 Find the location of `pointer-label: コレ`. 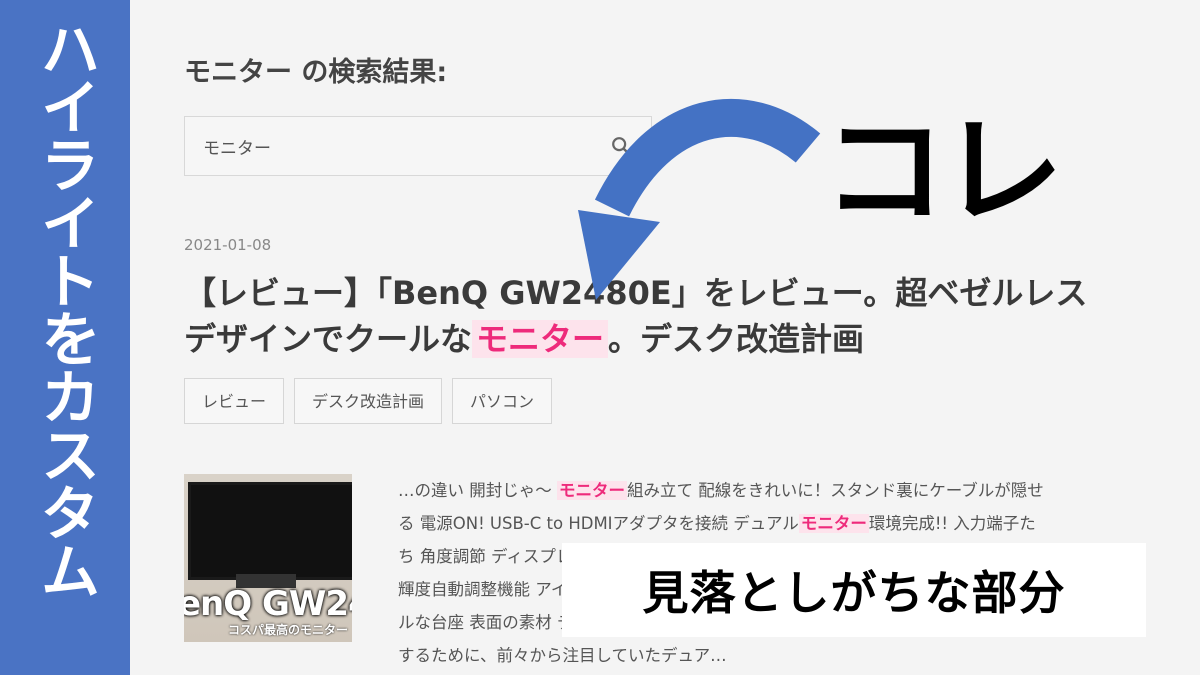

pointer-label: コレ is located at coordinates (943, 171).